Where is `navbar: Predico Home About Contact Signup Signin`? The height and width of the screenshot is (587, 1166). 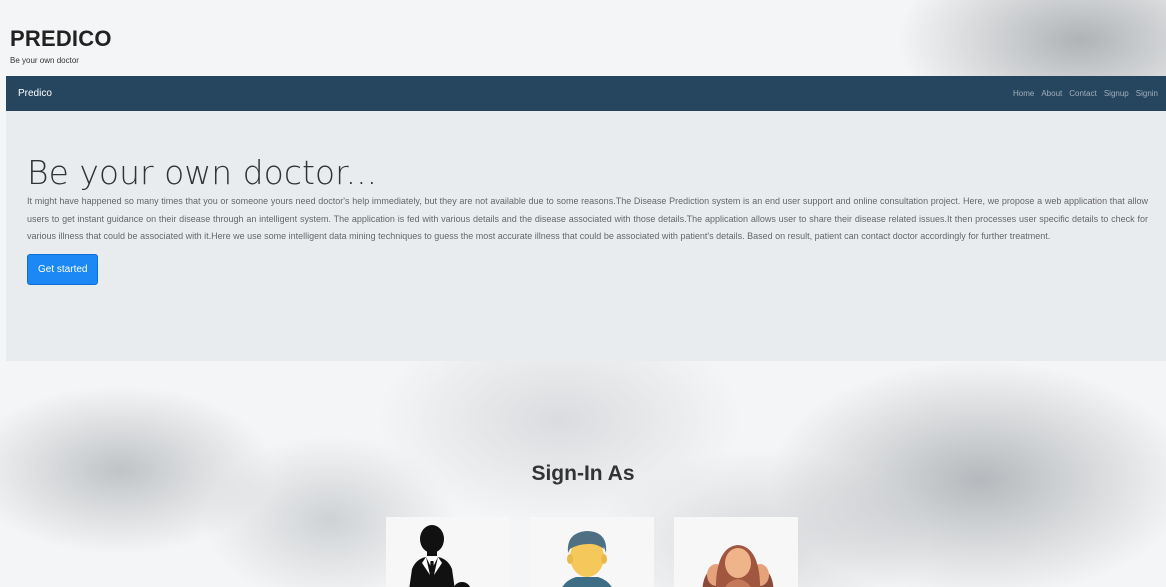
navbar: Predico Home About Contact Signup Signin is located at coordinates (586, 93).